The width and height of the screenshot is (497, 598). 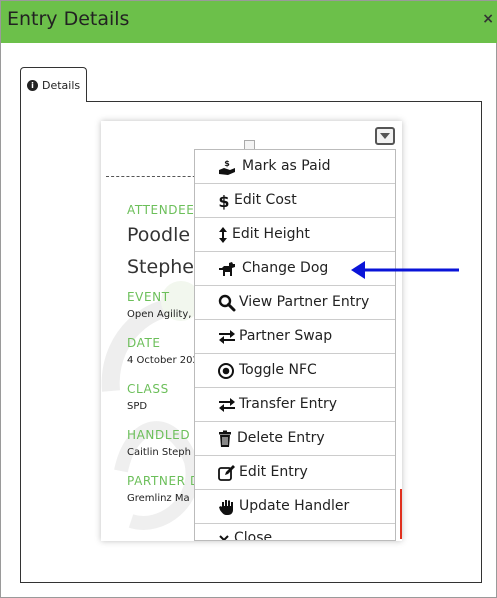 I want to click on handled-label: HANDLED, so click(x=159, y=435).